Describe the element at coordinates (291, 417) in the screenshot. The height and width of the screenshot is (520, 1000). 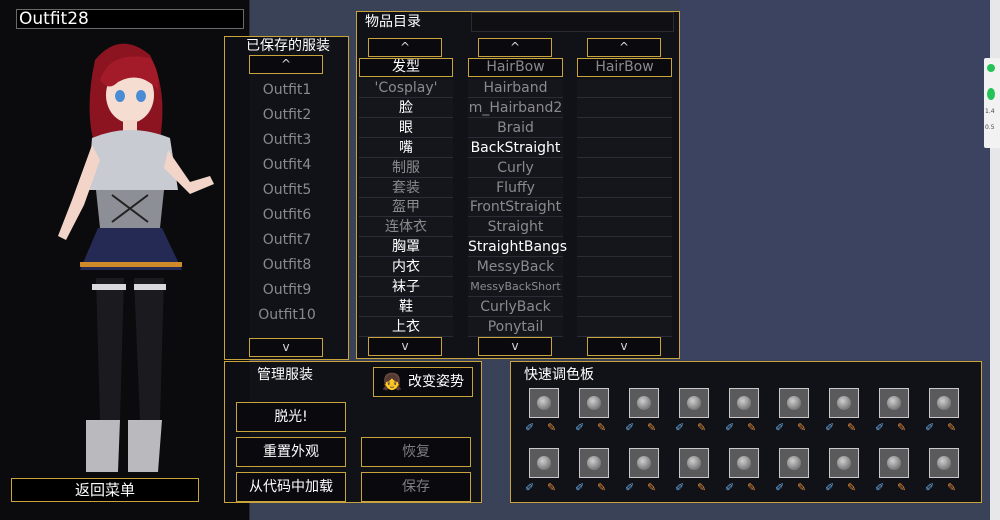
I see `strip-button: 脱光!` at that location.